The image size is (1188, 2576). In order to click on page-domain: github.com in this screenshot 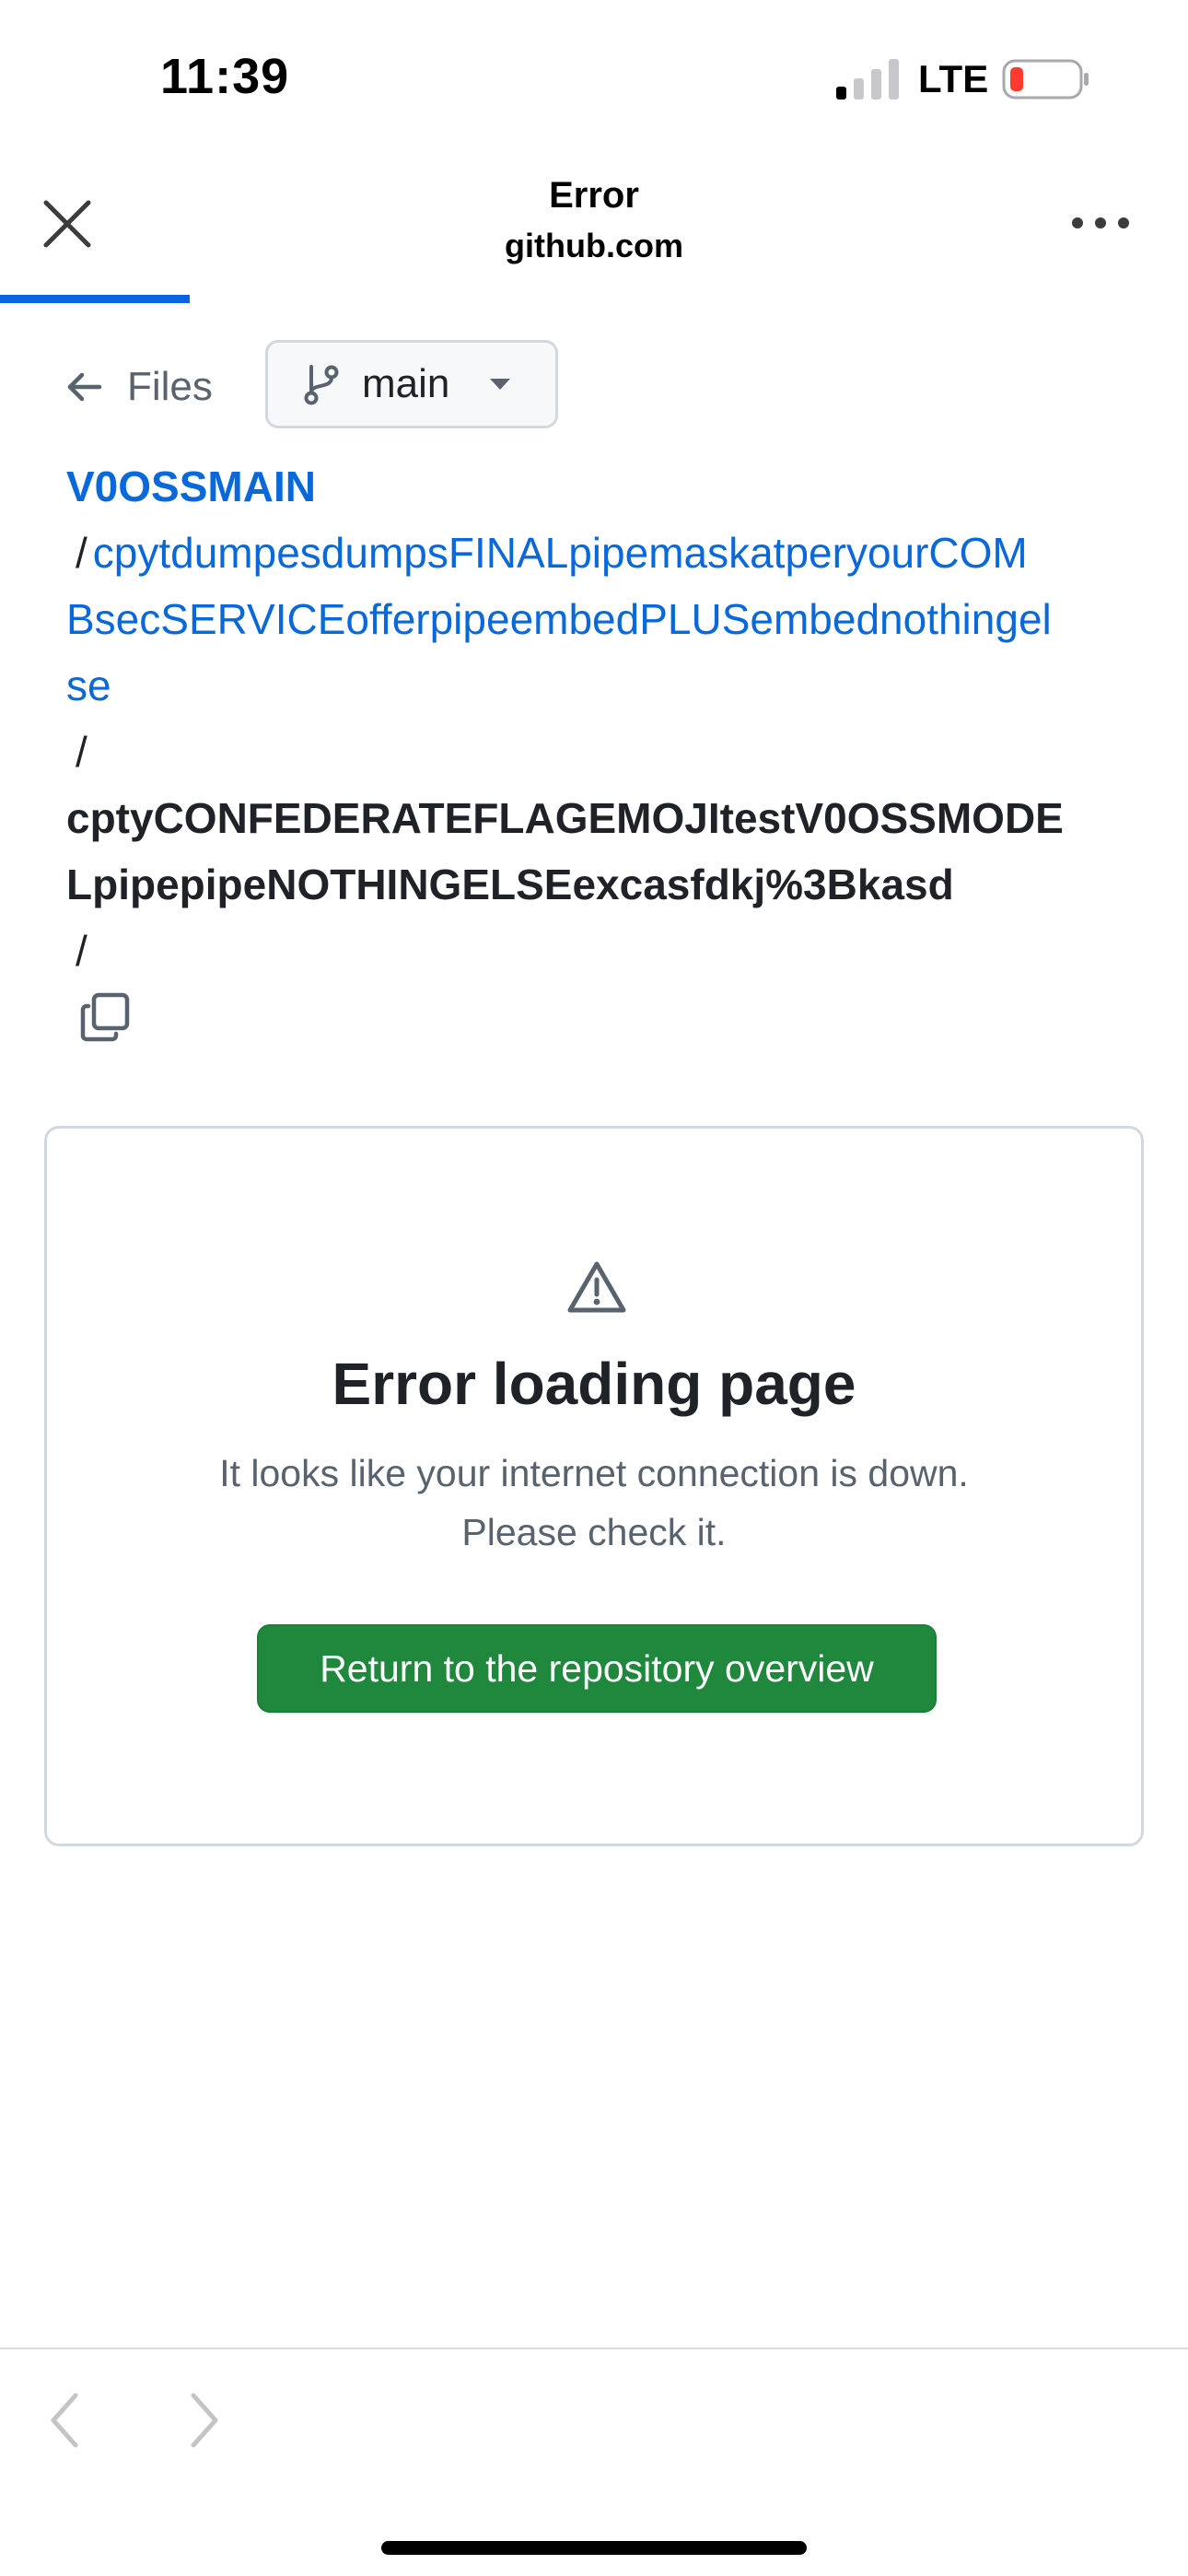, I will do `click(594, 245)`.